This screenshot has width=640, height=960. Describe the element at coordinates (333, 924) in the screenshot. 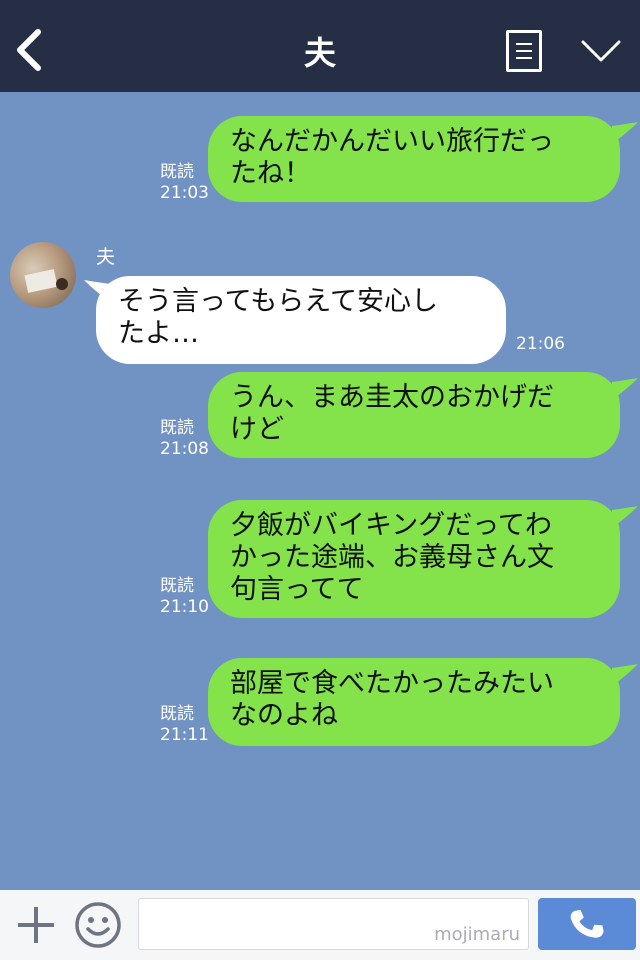

I see `message-input: mojimaru` at that location.